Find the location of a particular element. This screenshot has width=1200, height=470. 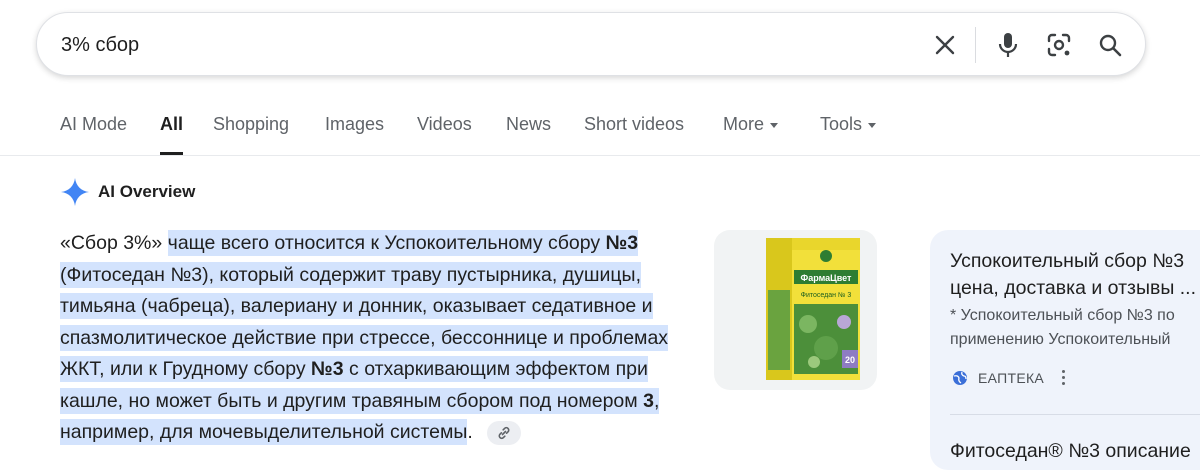

tab-tools: Tools is located at coordinates (848, 124).